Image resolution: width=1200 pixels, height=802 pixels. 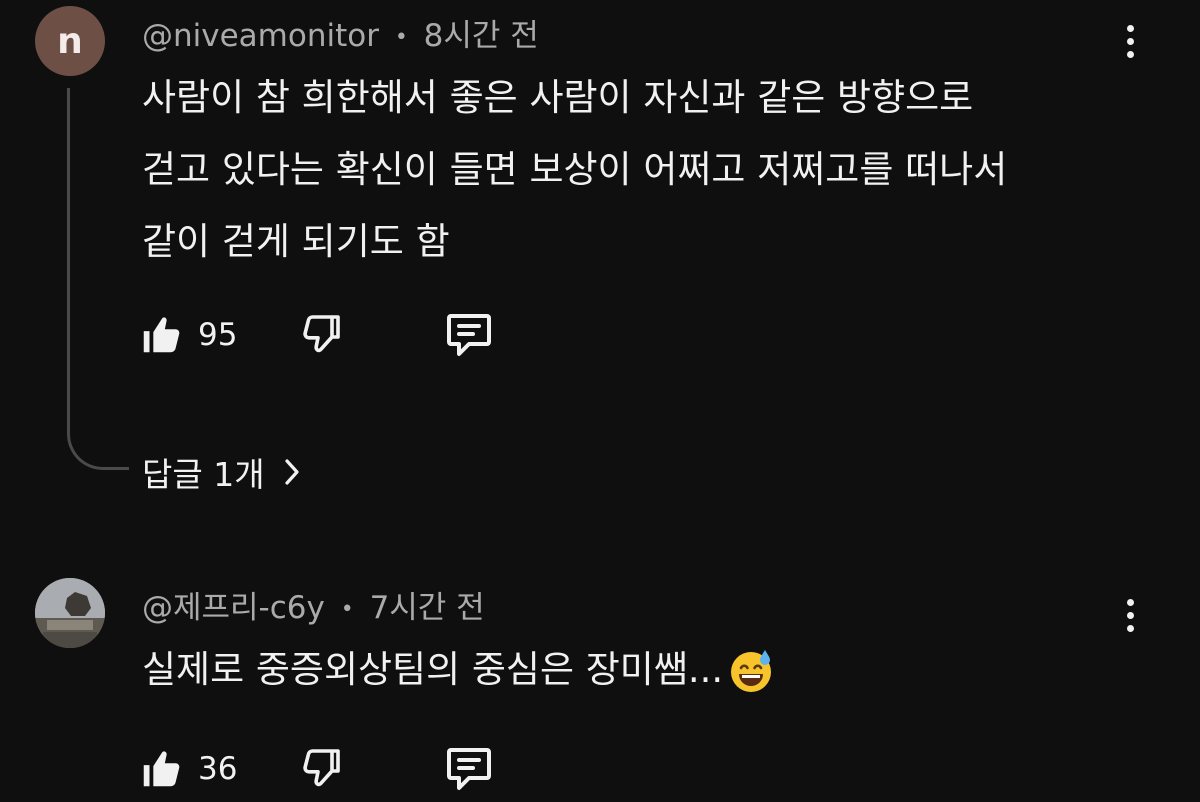 I want to click on avatar, so click(x=70, y=613).